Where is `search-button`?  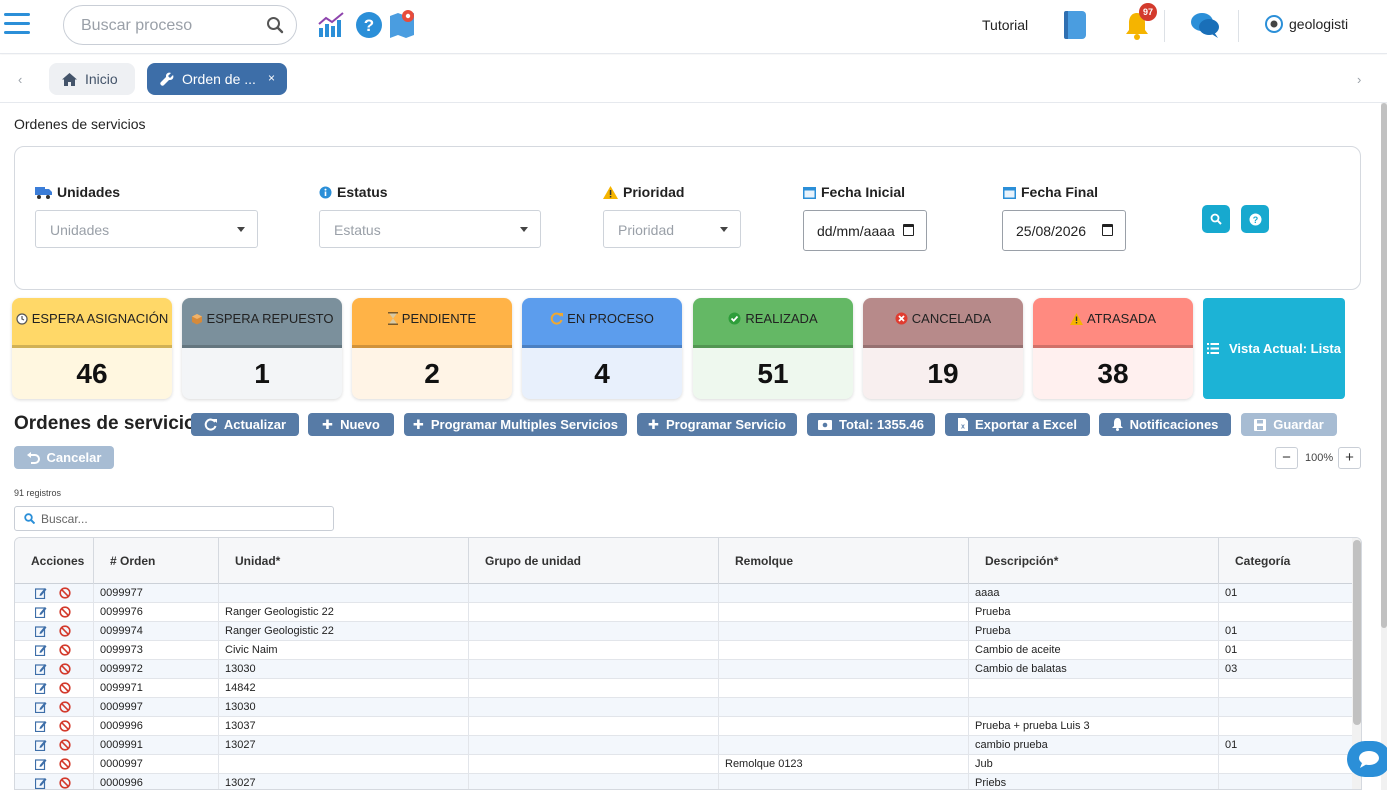
search-button is located at coordinates (1216, 219).